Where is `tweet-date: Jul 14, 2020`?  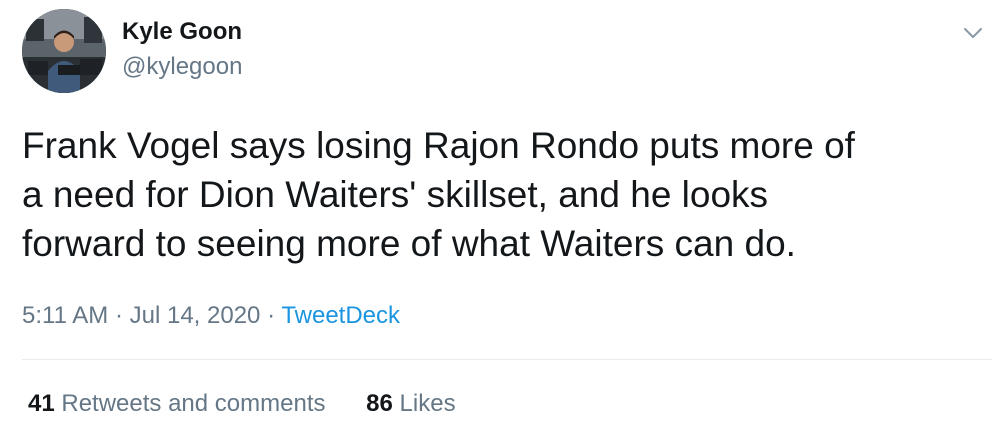
tweet-date: Jul 14, 2020 is located at coordinates (195, 315).